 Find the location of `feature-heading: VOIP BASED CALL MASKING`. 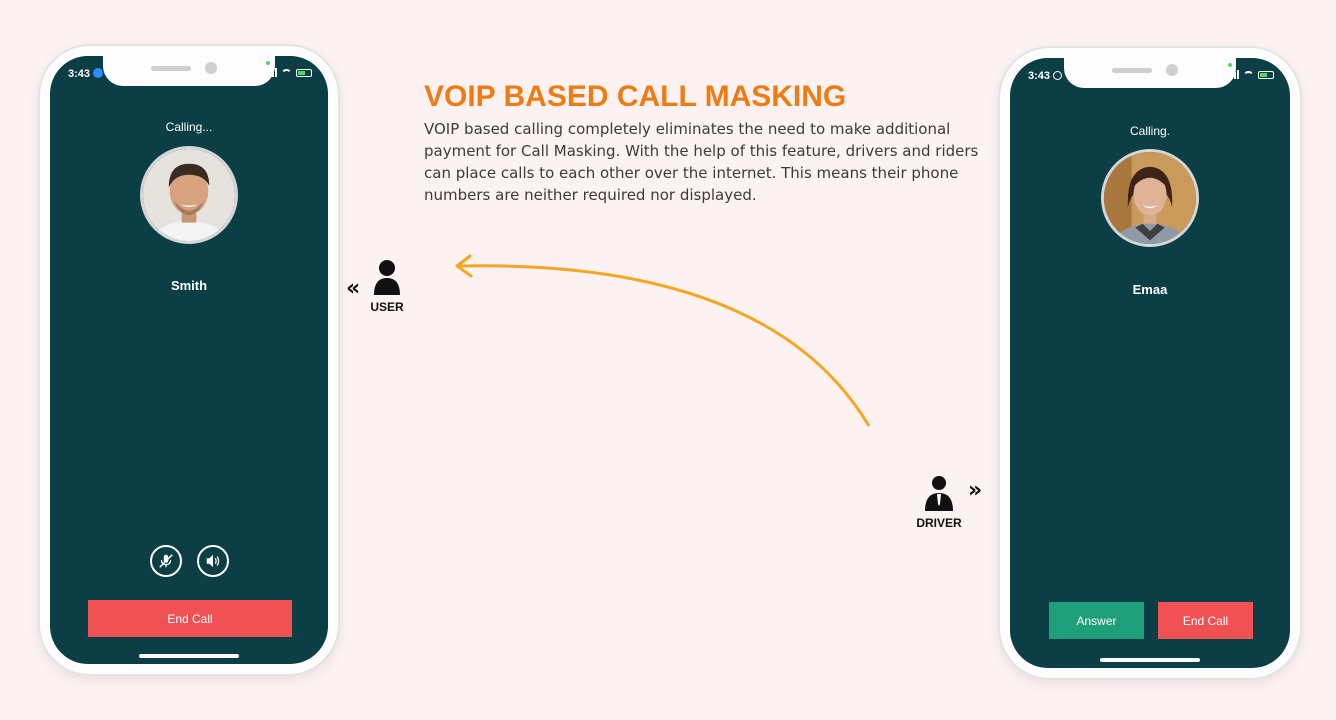

feature-heading: VOIP BASED CALL MASKING is located at coordinates (635, 96).